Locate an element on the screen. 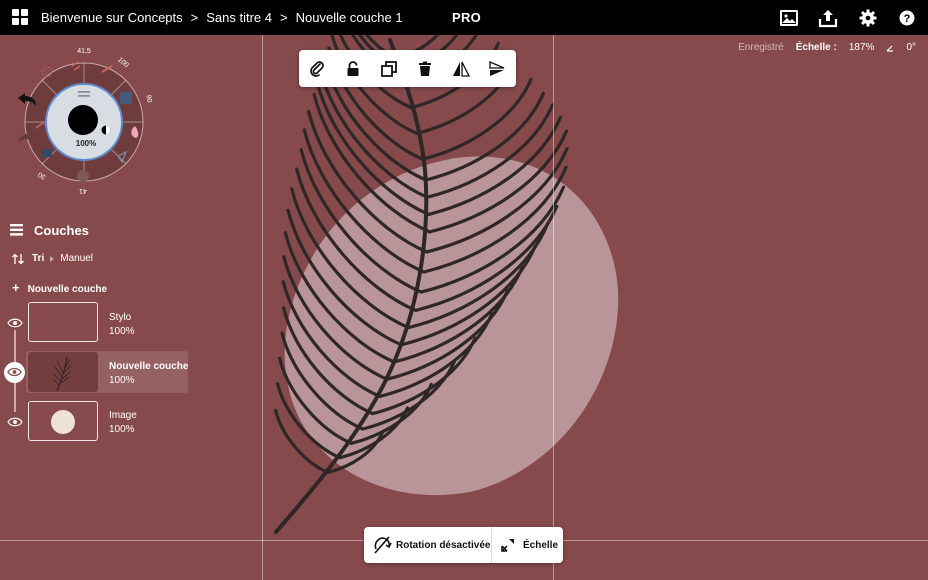 The height and width of the screenshot is (580, 928). plus-icon: + is located at coordinates (16, 287).